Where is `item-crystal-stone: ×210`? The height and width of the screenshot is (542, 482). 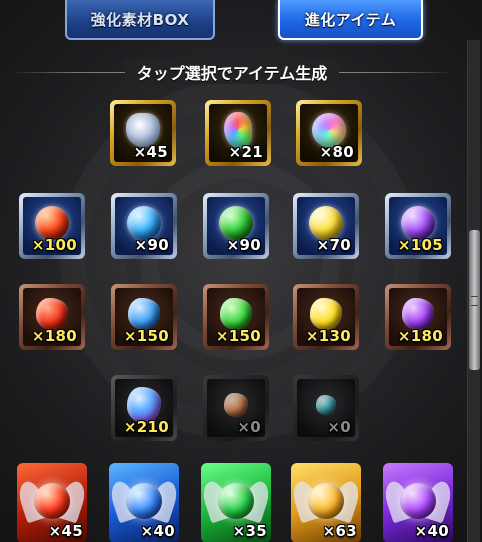 item-crystal-stone: ×210 is located at coordinates (144, 408).